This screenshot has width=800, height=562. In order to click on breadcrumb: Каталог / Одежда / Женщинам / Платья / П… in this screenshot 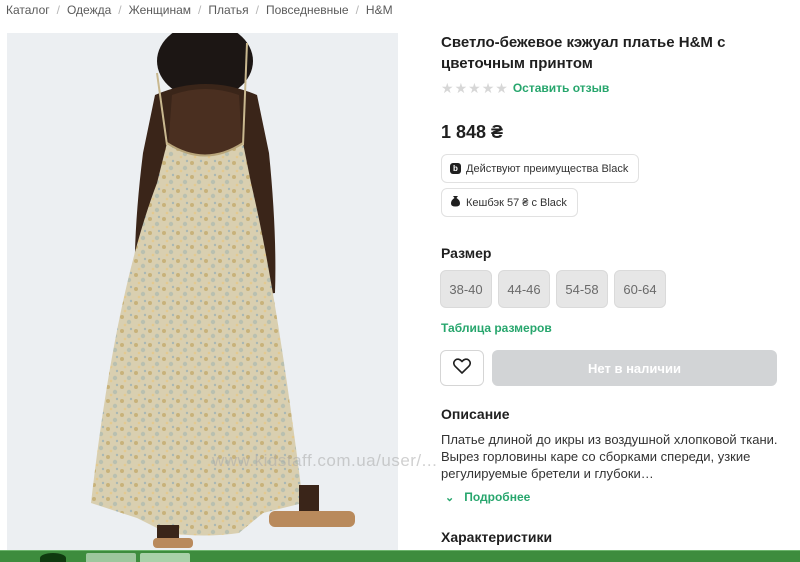, I will do `click(199, 10)`.